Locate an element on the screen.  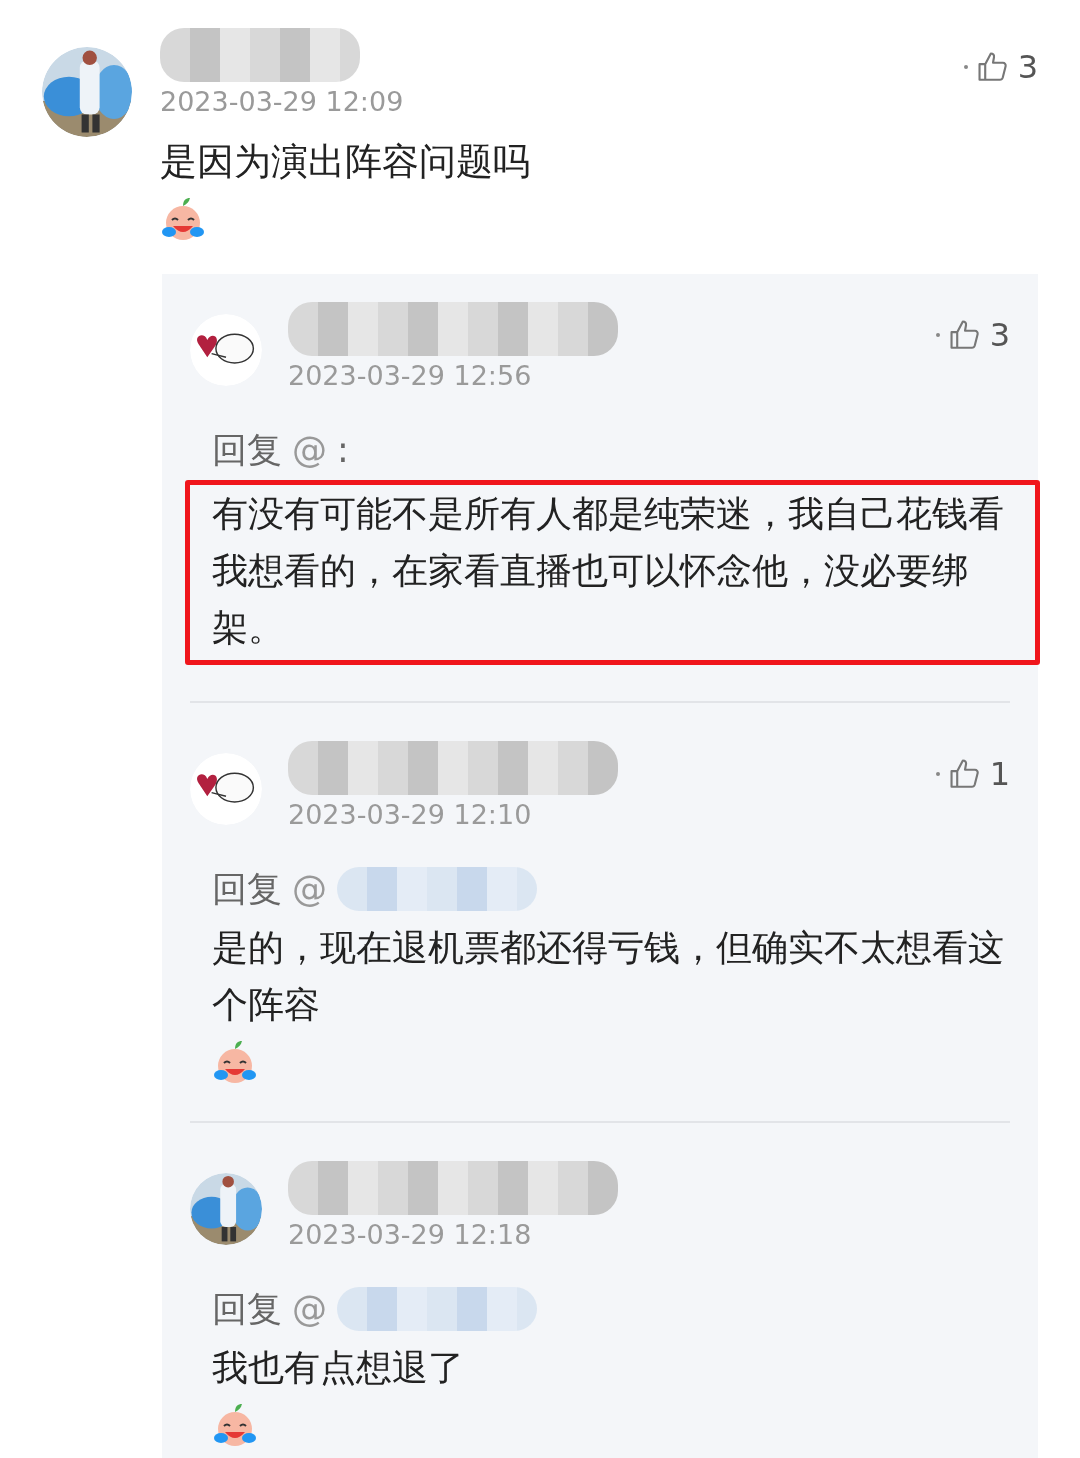
reply-time: 2023-03-29 12:56 is located at coordinates (410, 376).